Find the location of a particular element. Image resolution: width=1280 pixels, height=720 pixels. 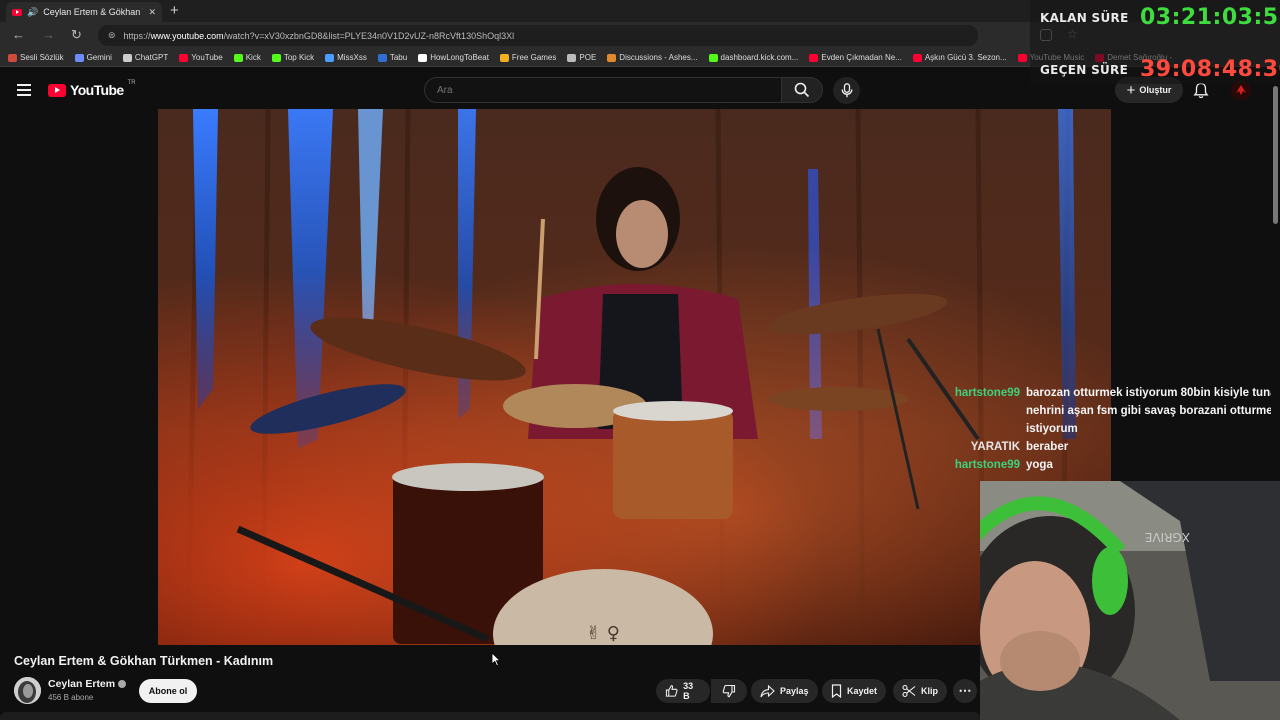

bookmark-icon is located at coordinates (836, 691).